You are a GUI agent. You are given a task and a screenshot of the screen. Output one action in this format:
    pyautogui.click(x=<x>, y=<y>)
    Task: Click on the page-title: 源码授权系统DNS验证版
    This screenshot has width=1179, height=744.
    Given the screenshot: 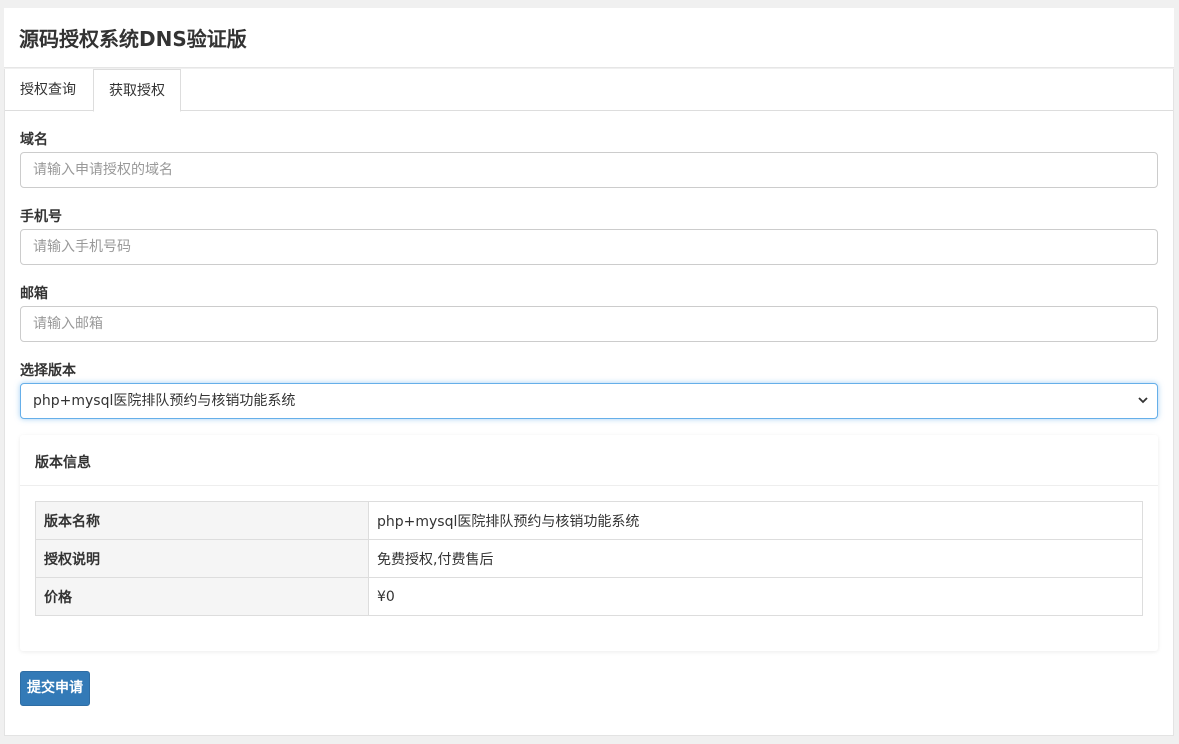 What is the action you would take?
    pyautogui.click(x=133, y=39)
    